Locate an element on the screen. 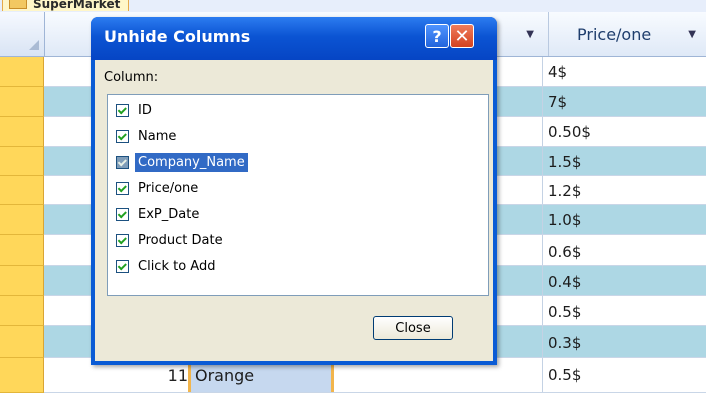 The width and height of the screenshot is (706, 393). column-header-price: Price/one ▼ is located at coordinates (627, 34).